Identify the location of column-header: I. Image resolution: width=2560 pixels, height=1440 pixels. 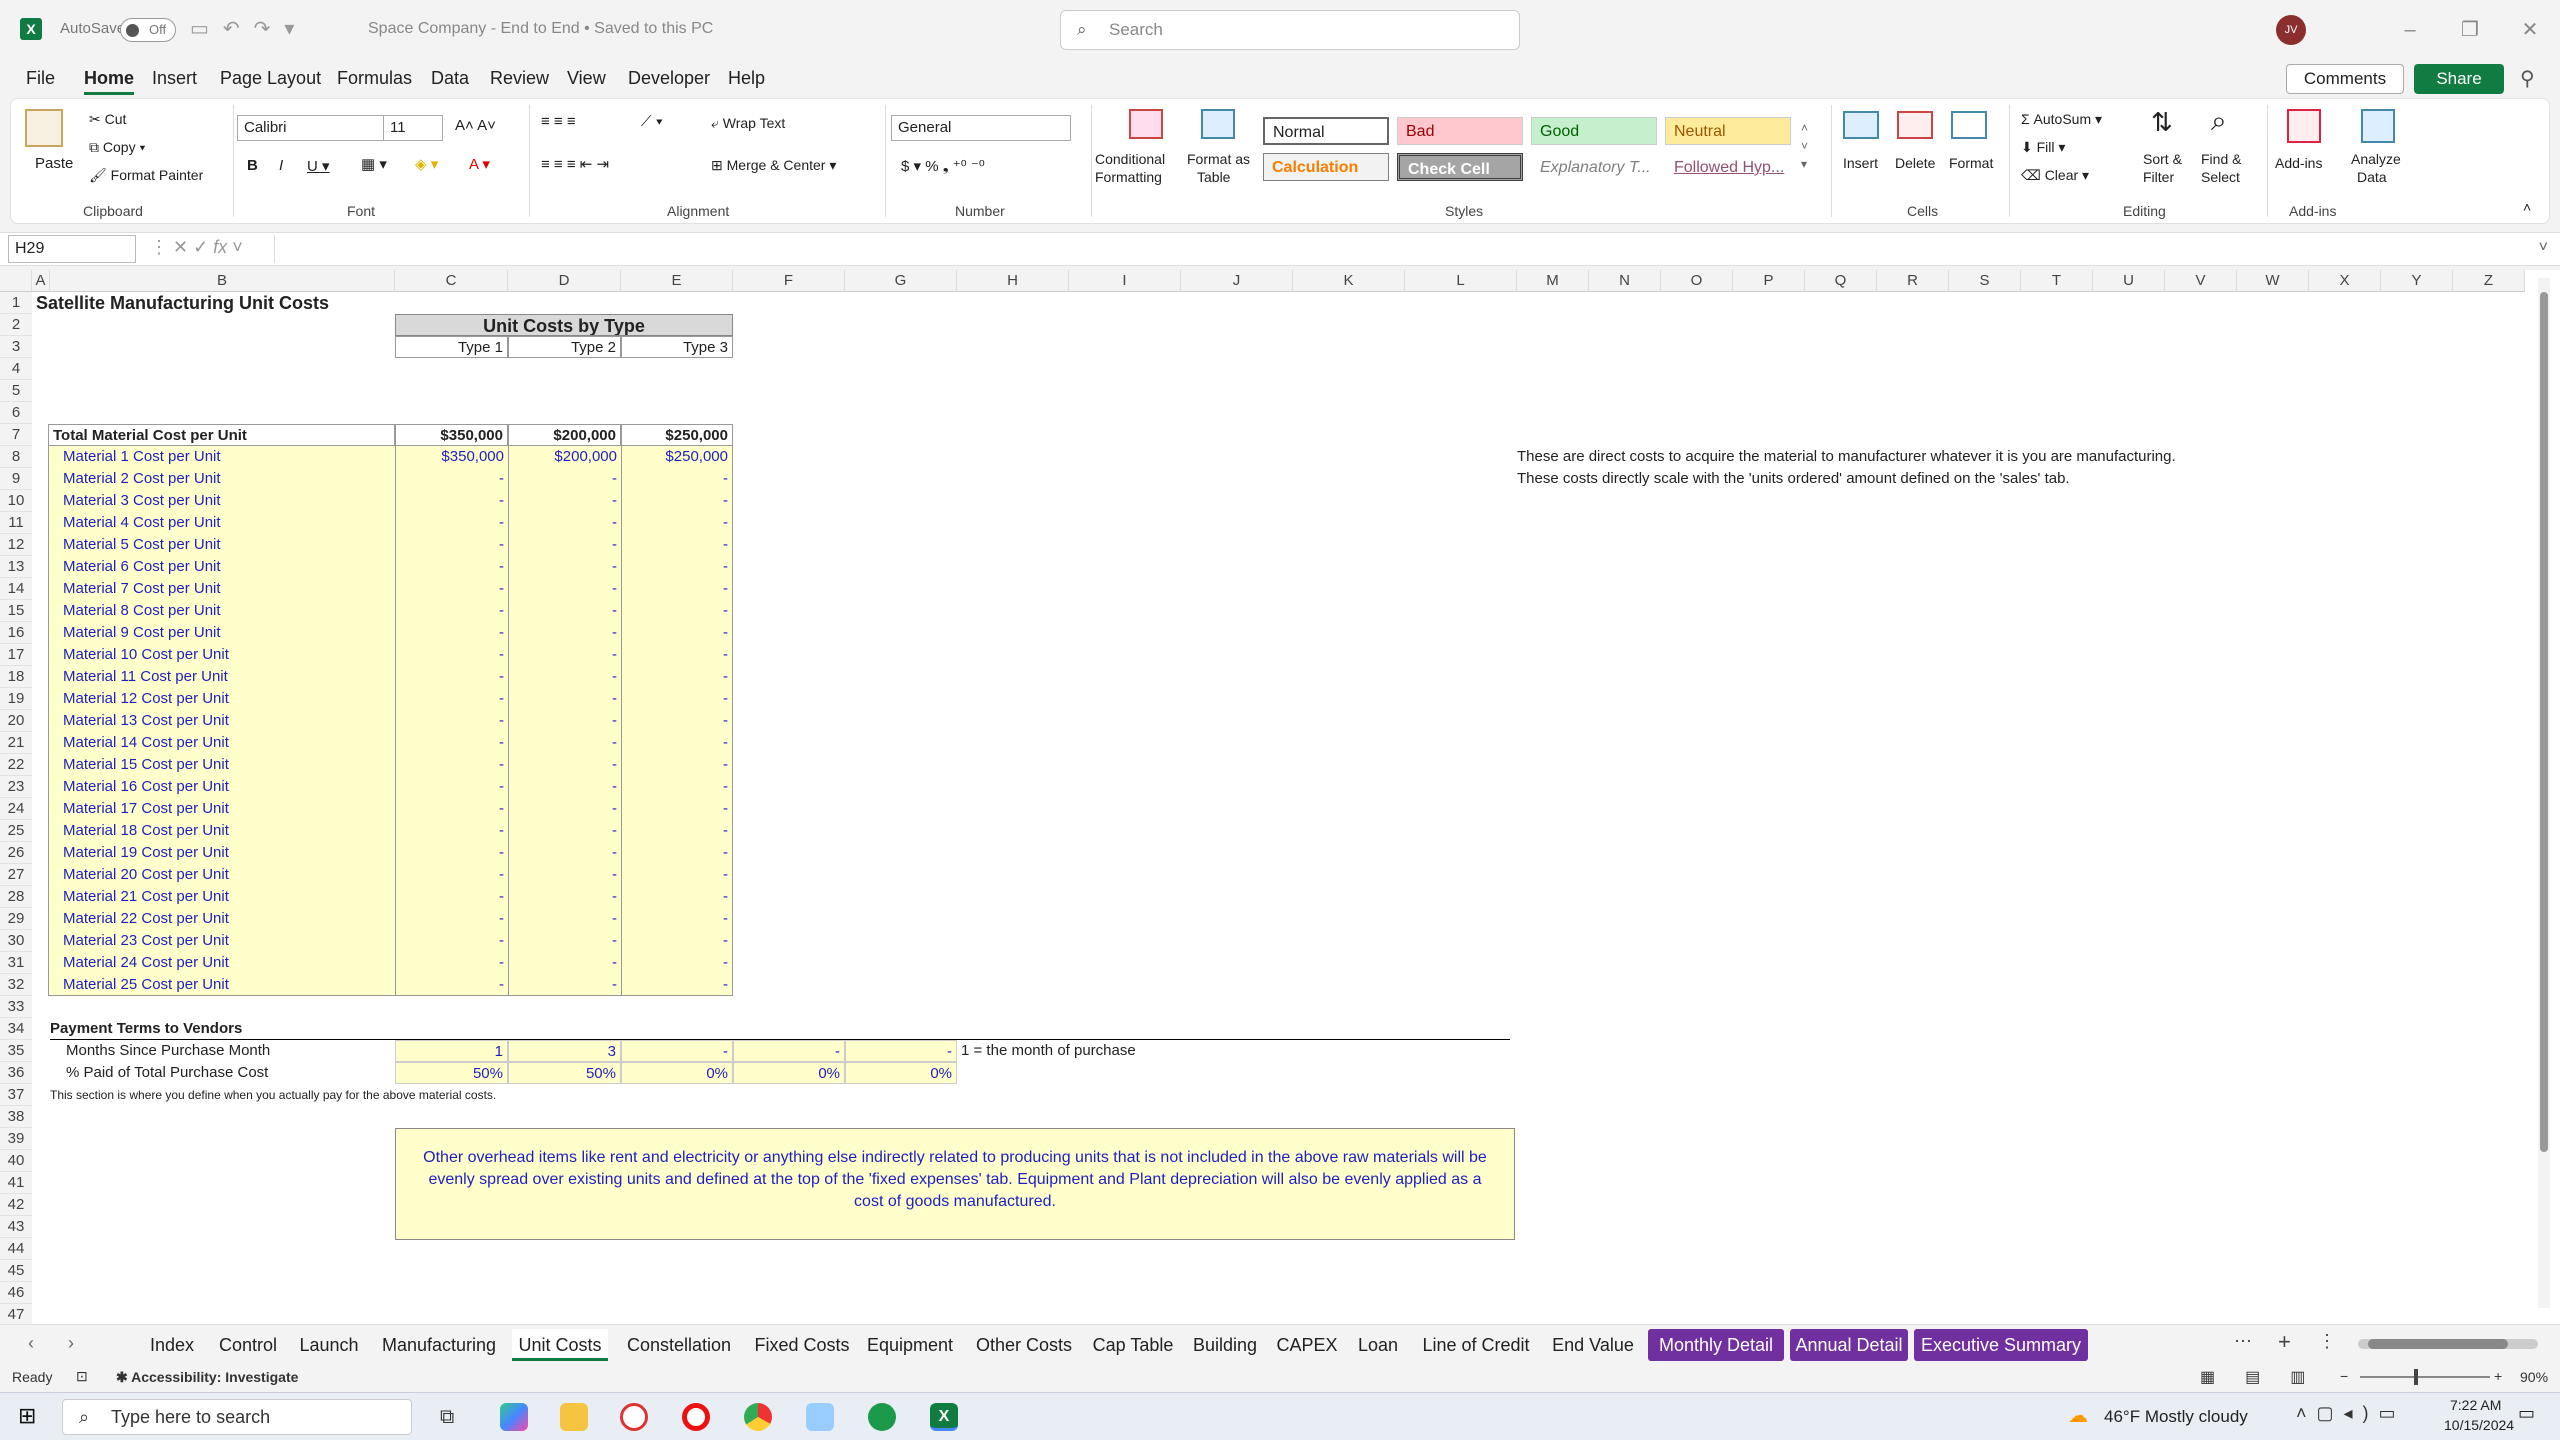
(1125, 281).